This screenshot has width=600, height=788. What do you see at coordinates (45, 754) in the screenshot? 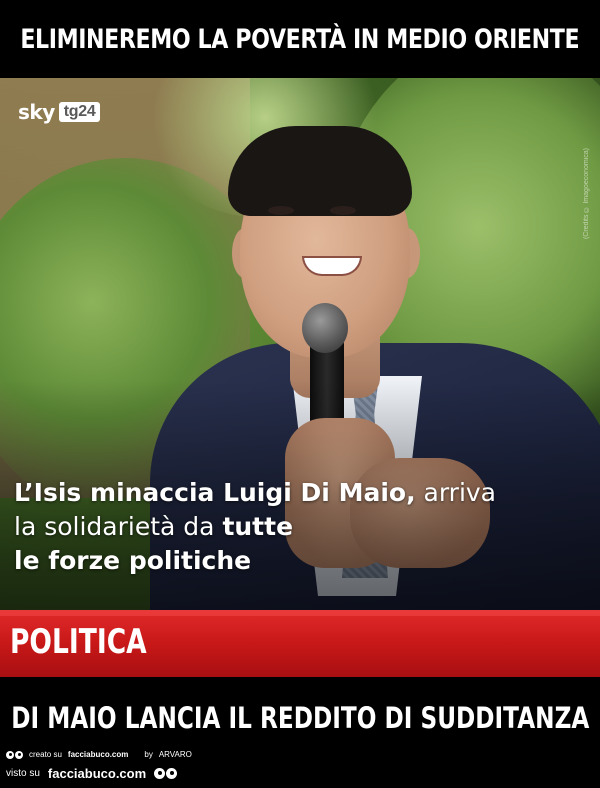
I see `footer-created-text: creato su` at bounding box center [45, 754].